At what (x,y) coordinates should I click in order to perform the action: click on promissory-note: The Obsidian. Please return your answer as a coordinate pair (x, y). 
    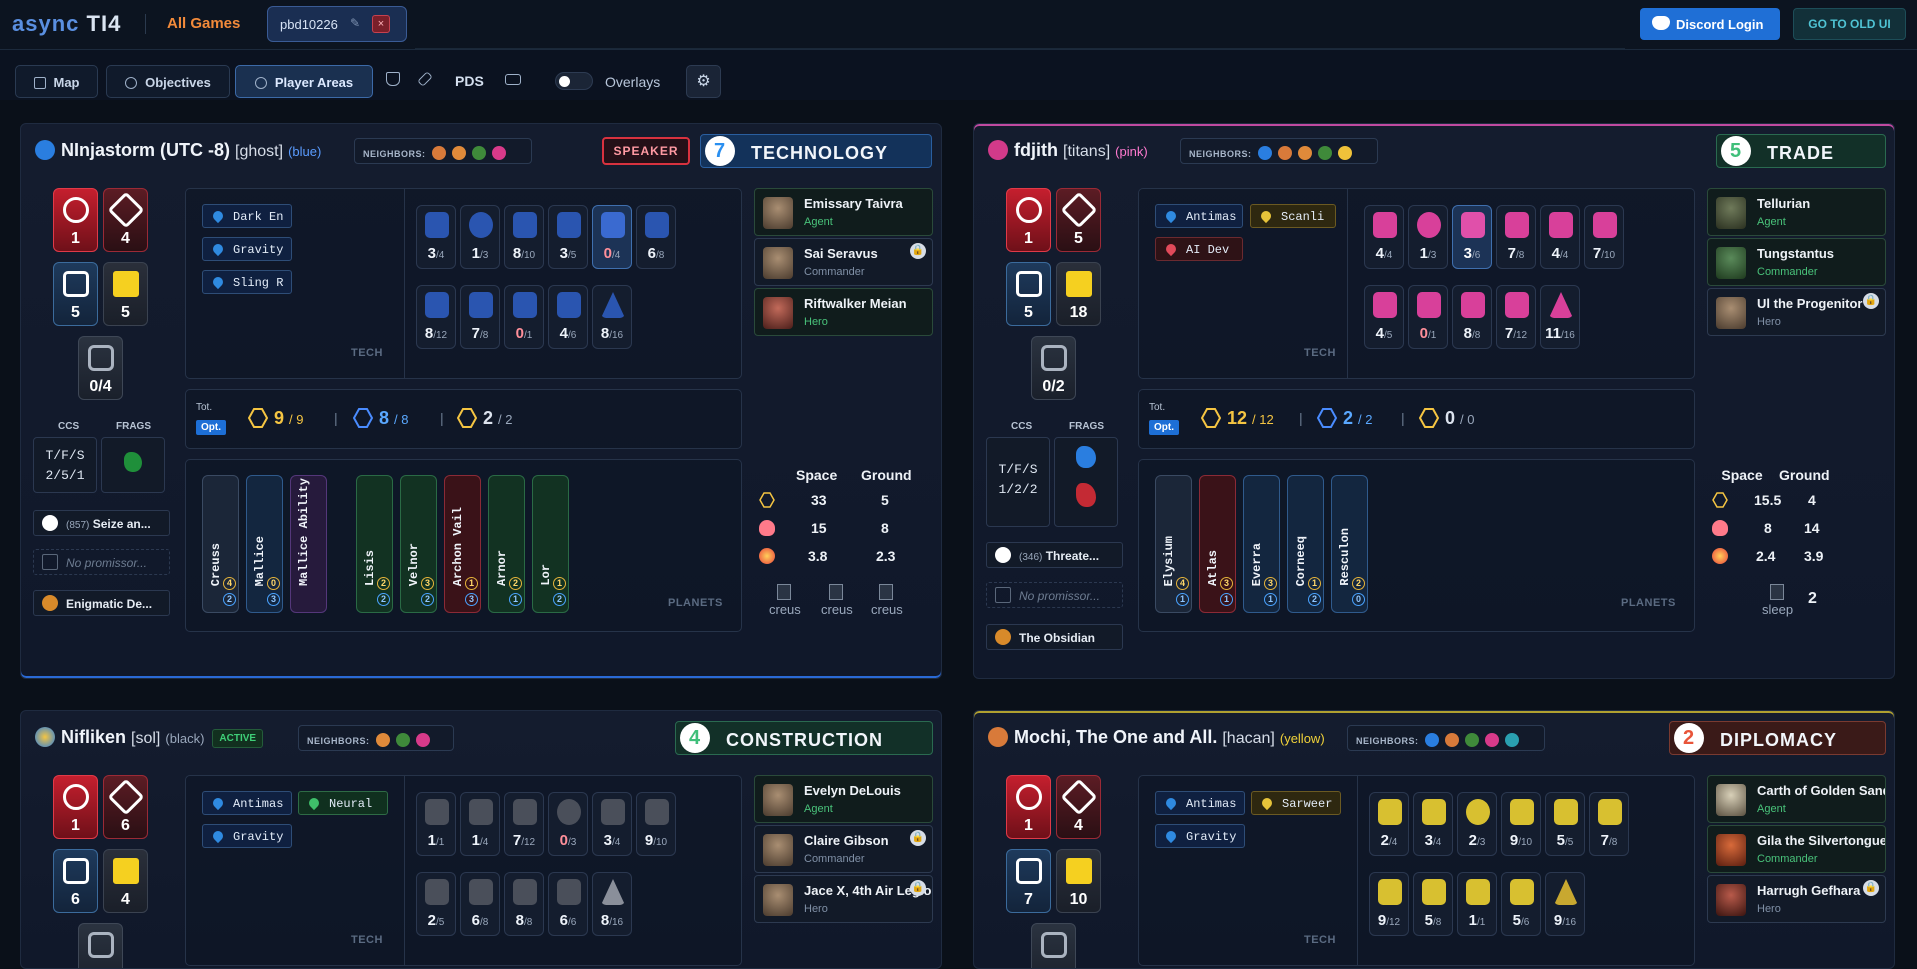
    Looking at the image, I should click on (1054, 637).